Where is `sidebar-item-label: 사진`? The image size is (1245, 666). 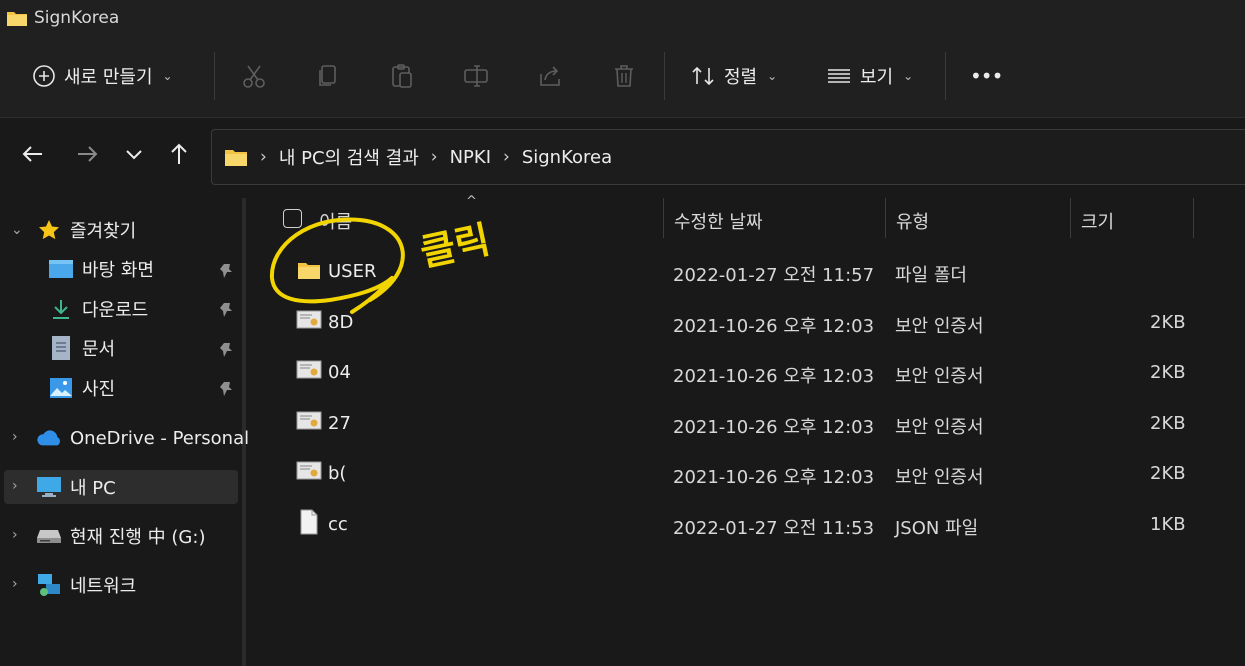 sidebar-item-label: 사진 is located at coordinates (99, 389).